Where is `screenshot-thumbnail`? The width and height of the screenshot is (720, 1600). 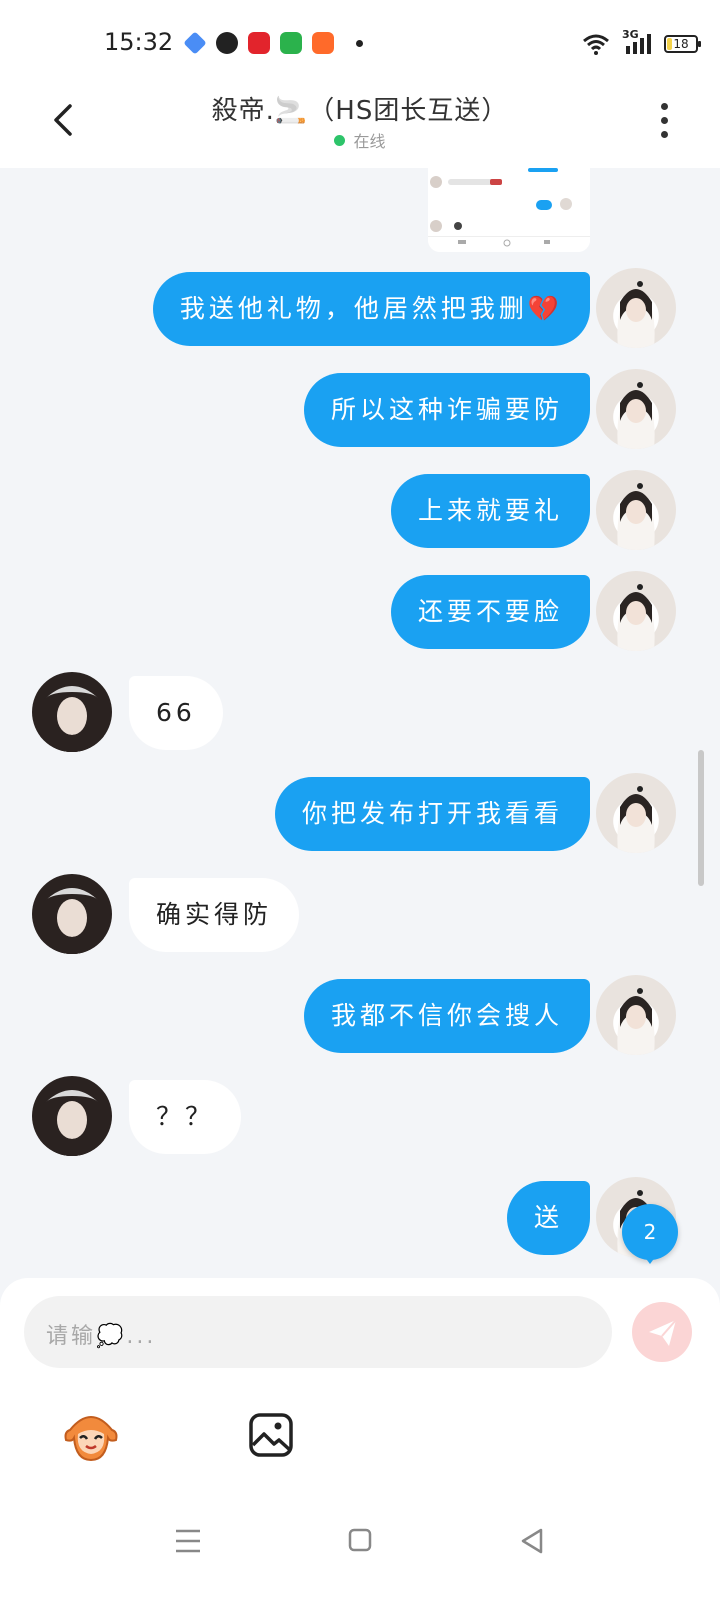 screenshot-thumbnail is located at coordinates (509, 210).